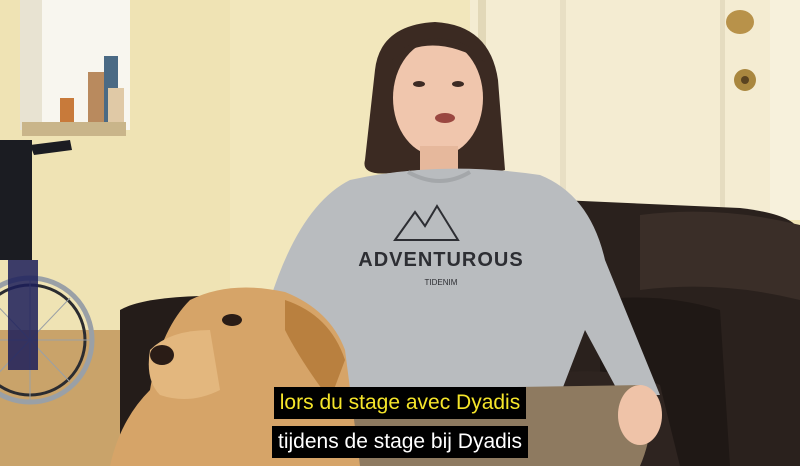 The height and width of the screenshot is (466, 800). What do you see at coordinates (162, 355) in the screenshot?
I see `dog-nose` at bounding box center [162, 355].